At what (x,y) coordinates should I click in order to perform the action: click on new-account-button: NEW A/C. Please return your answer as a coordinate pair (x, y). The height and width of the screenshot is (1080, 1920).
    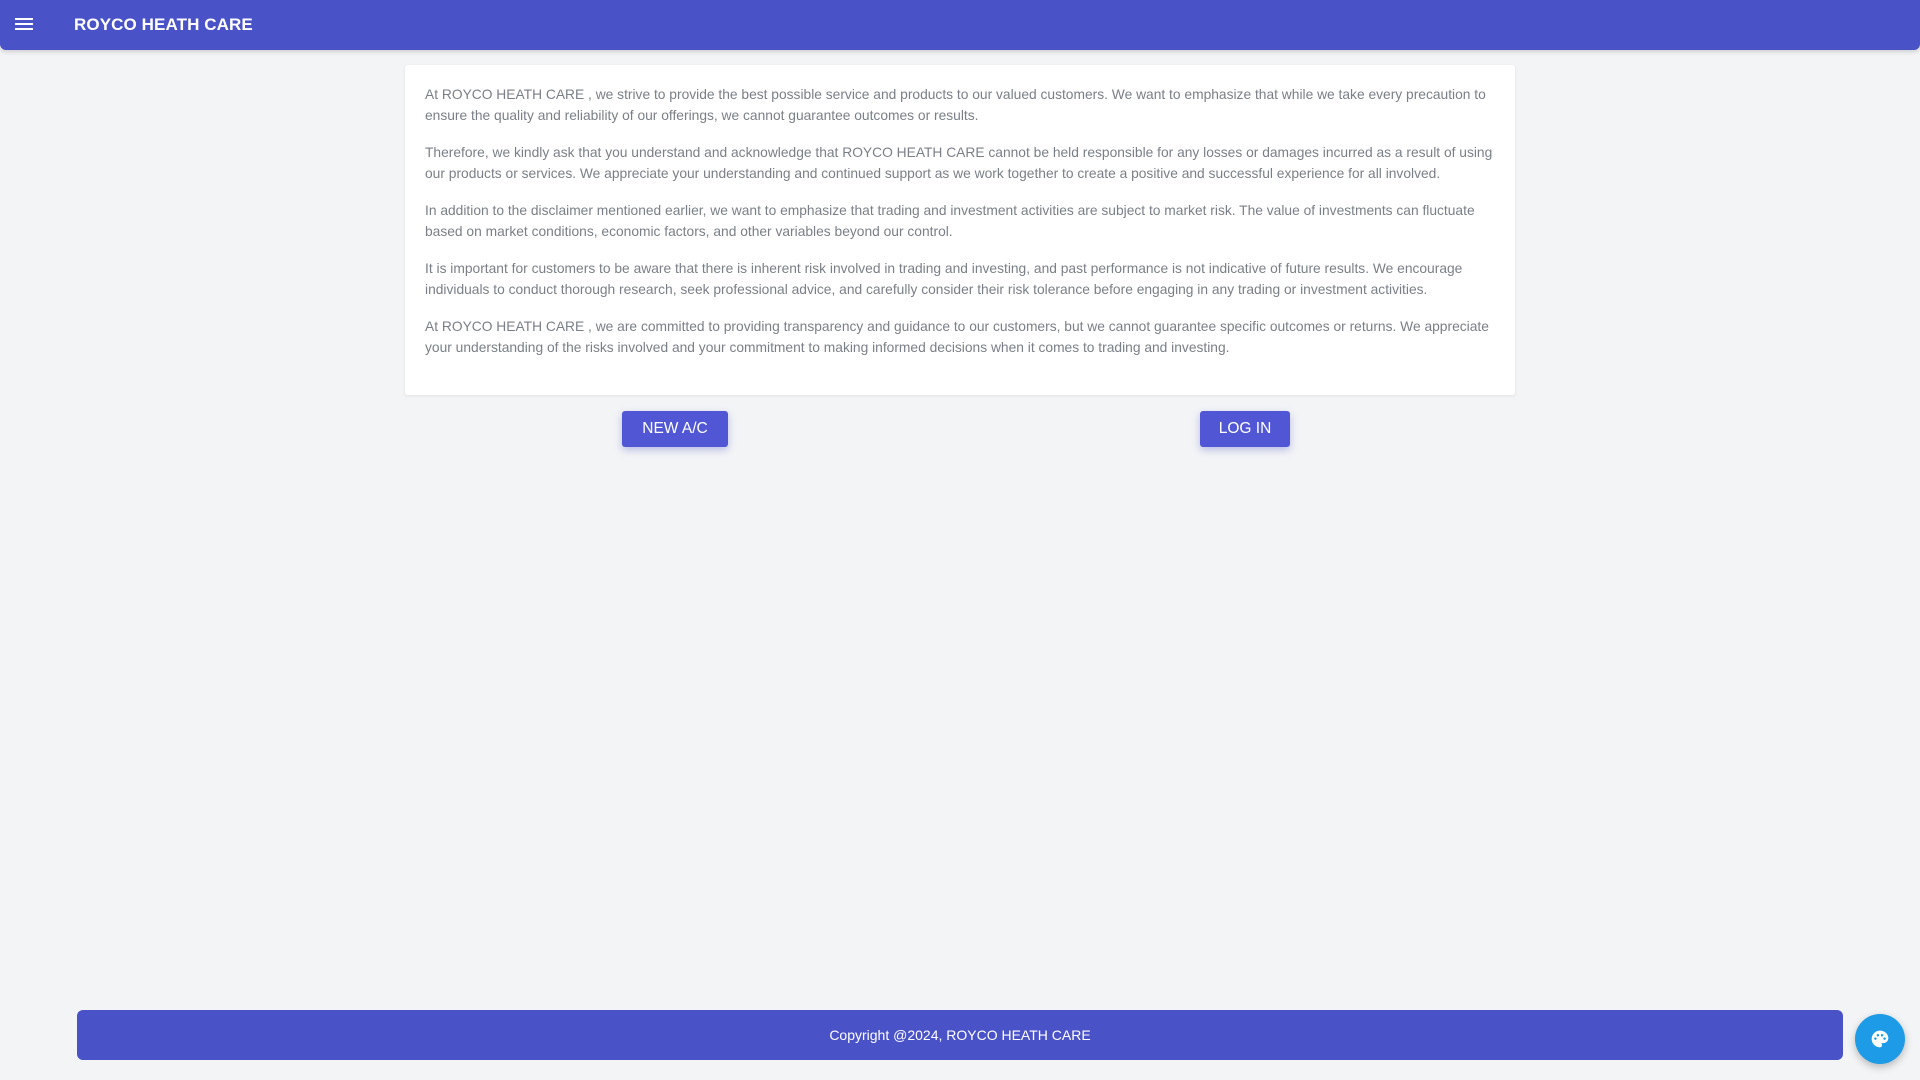
    Looking at the image, I should click on (675, 429).